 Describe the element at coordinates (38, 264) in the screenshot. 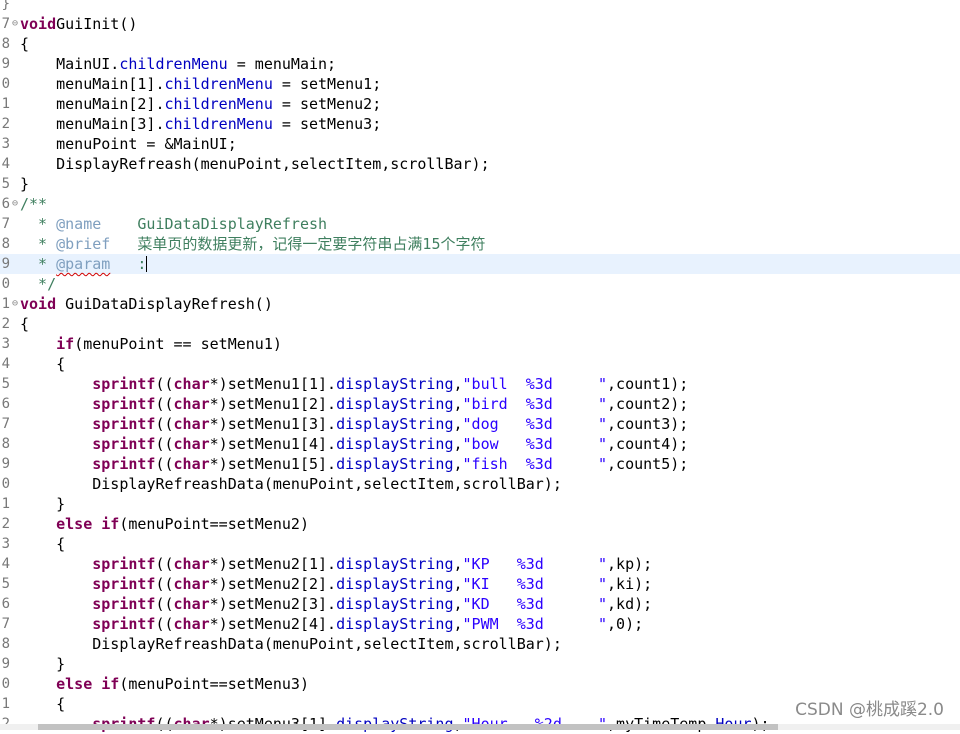

I see `code-token: *` at that location.